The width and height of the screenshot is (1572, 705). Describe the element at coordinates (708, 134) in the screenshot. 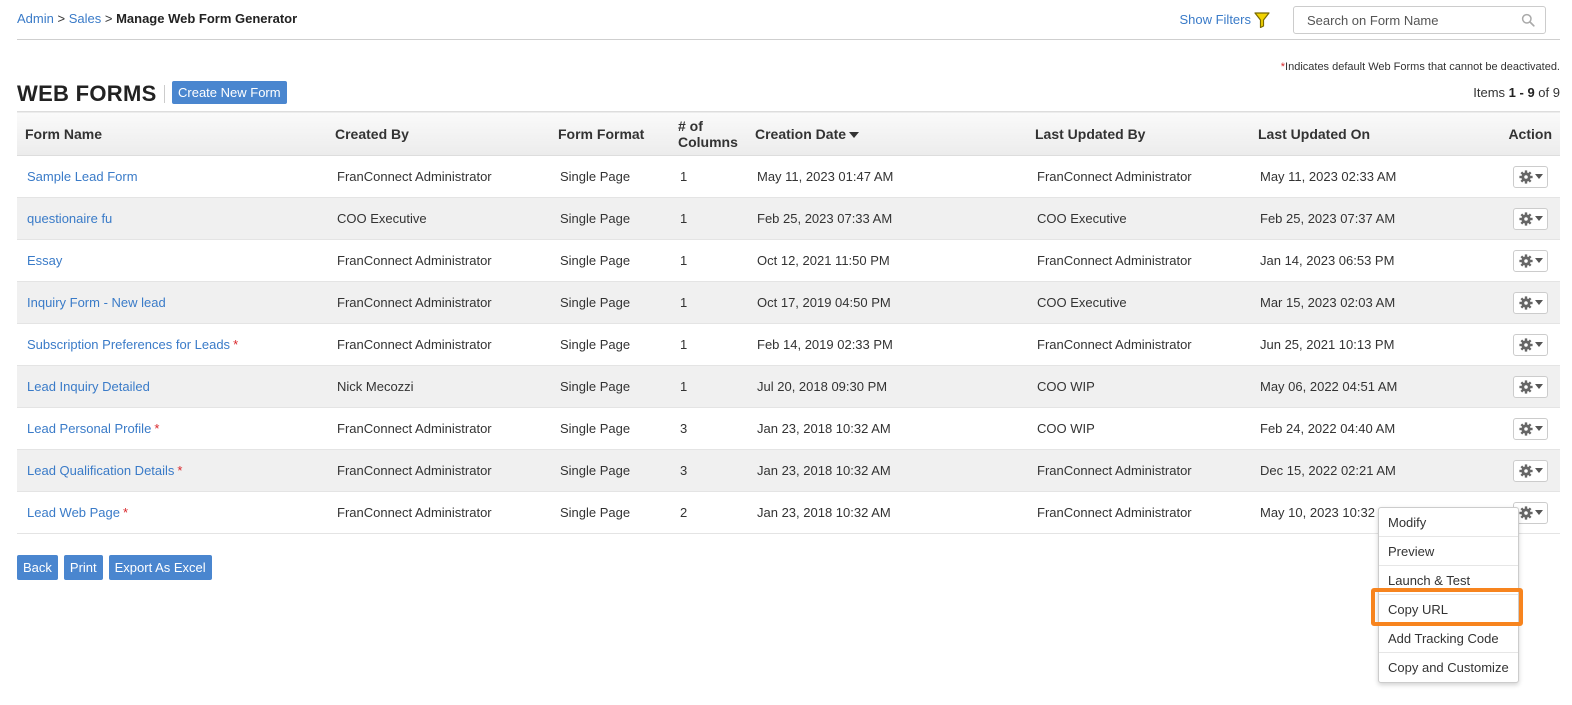

I see `column-header-num-columns: # of Columns` at that location.